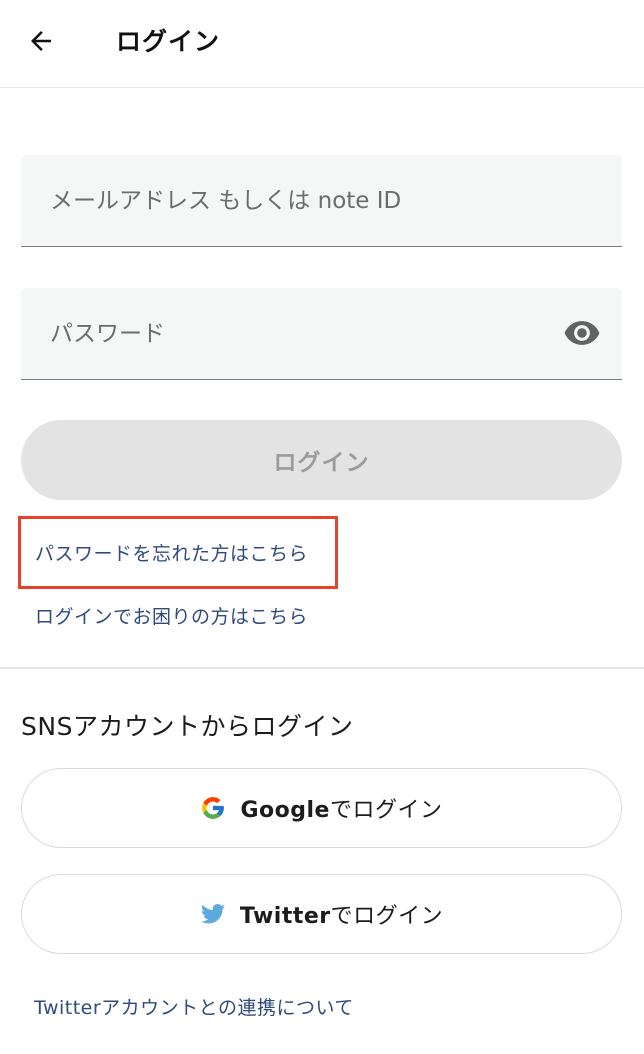 This screenshot has width=644, height=1054. I want to click on login-help-link: ログインでお困りの方はこちら, so click(171, 615).